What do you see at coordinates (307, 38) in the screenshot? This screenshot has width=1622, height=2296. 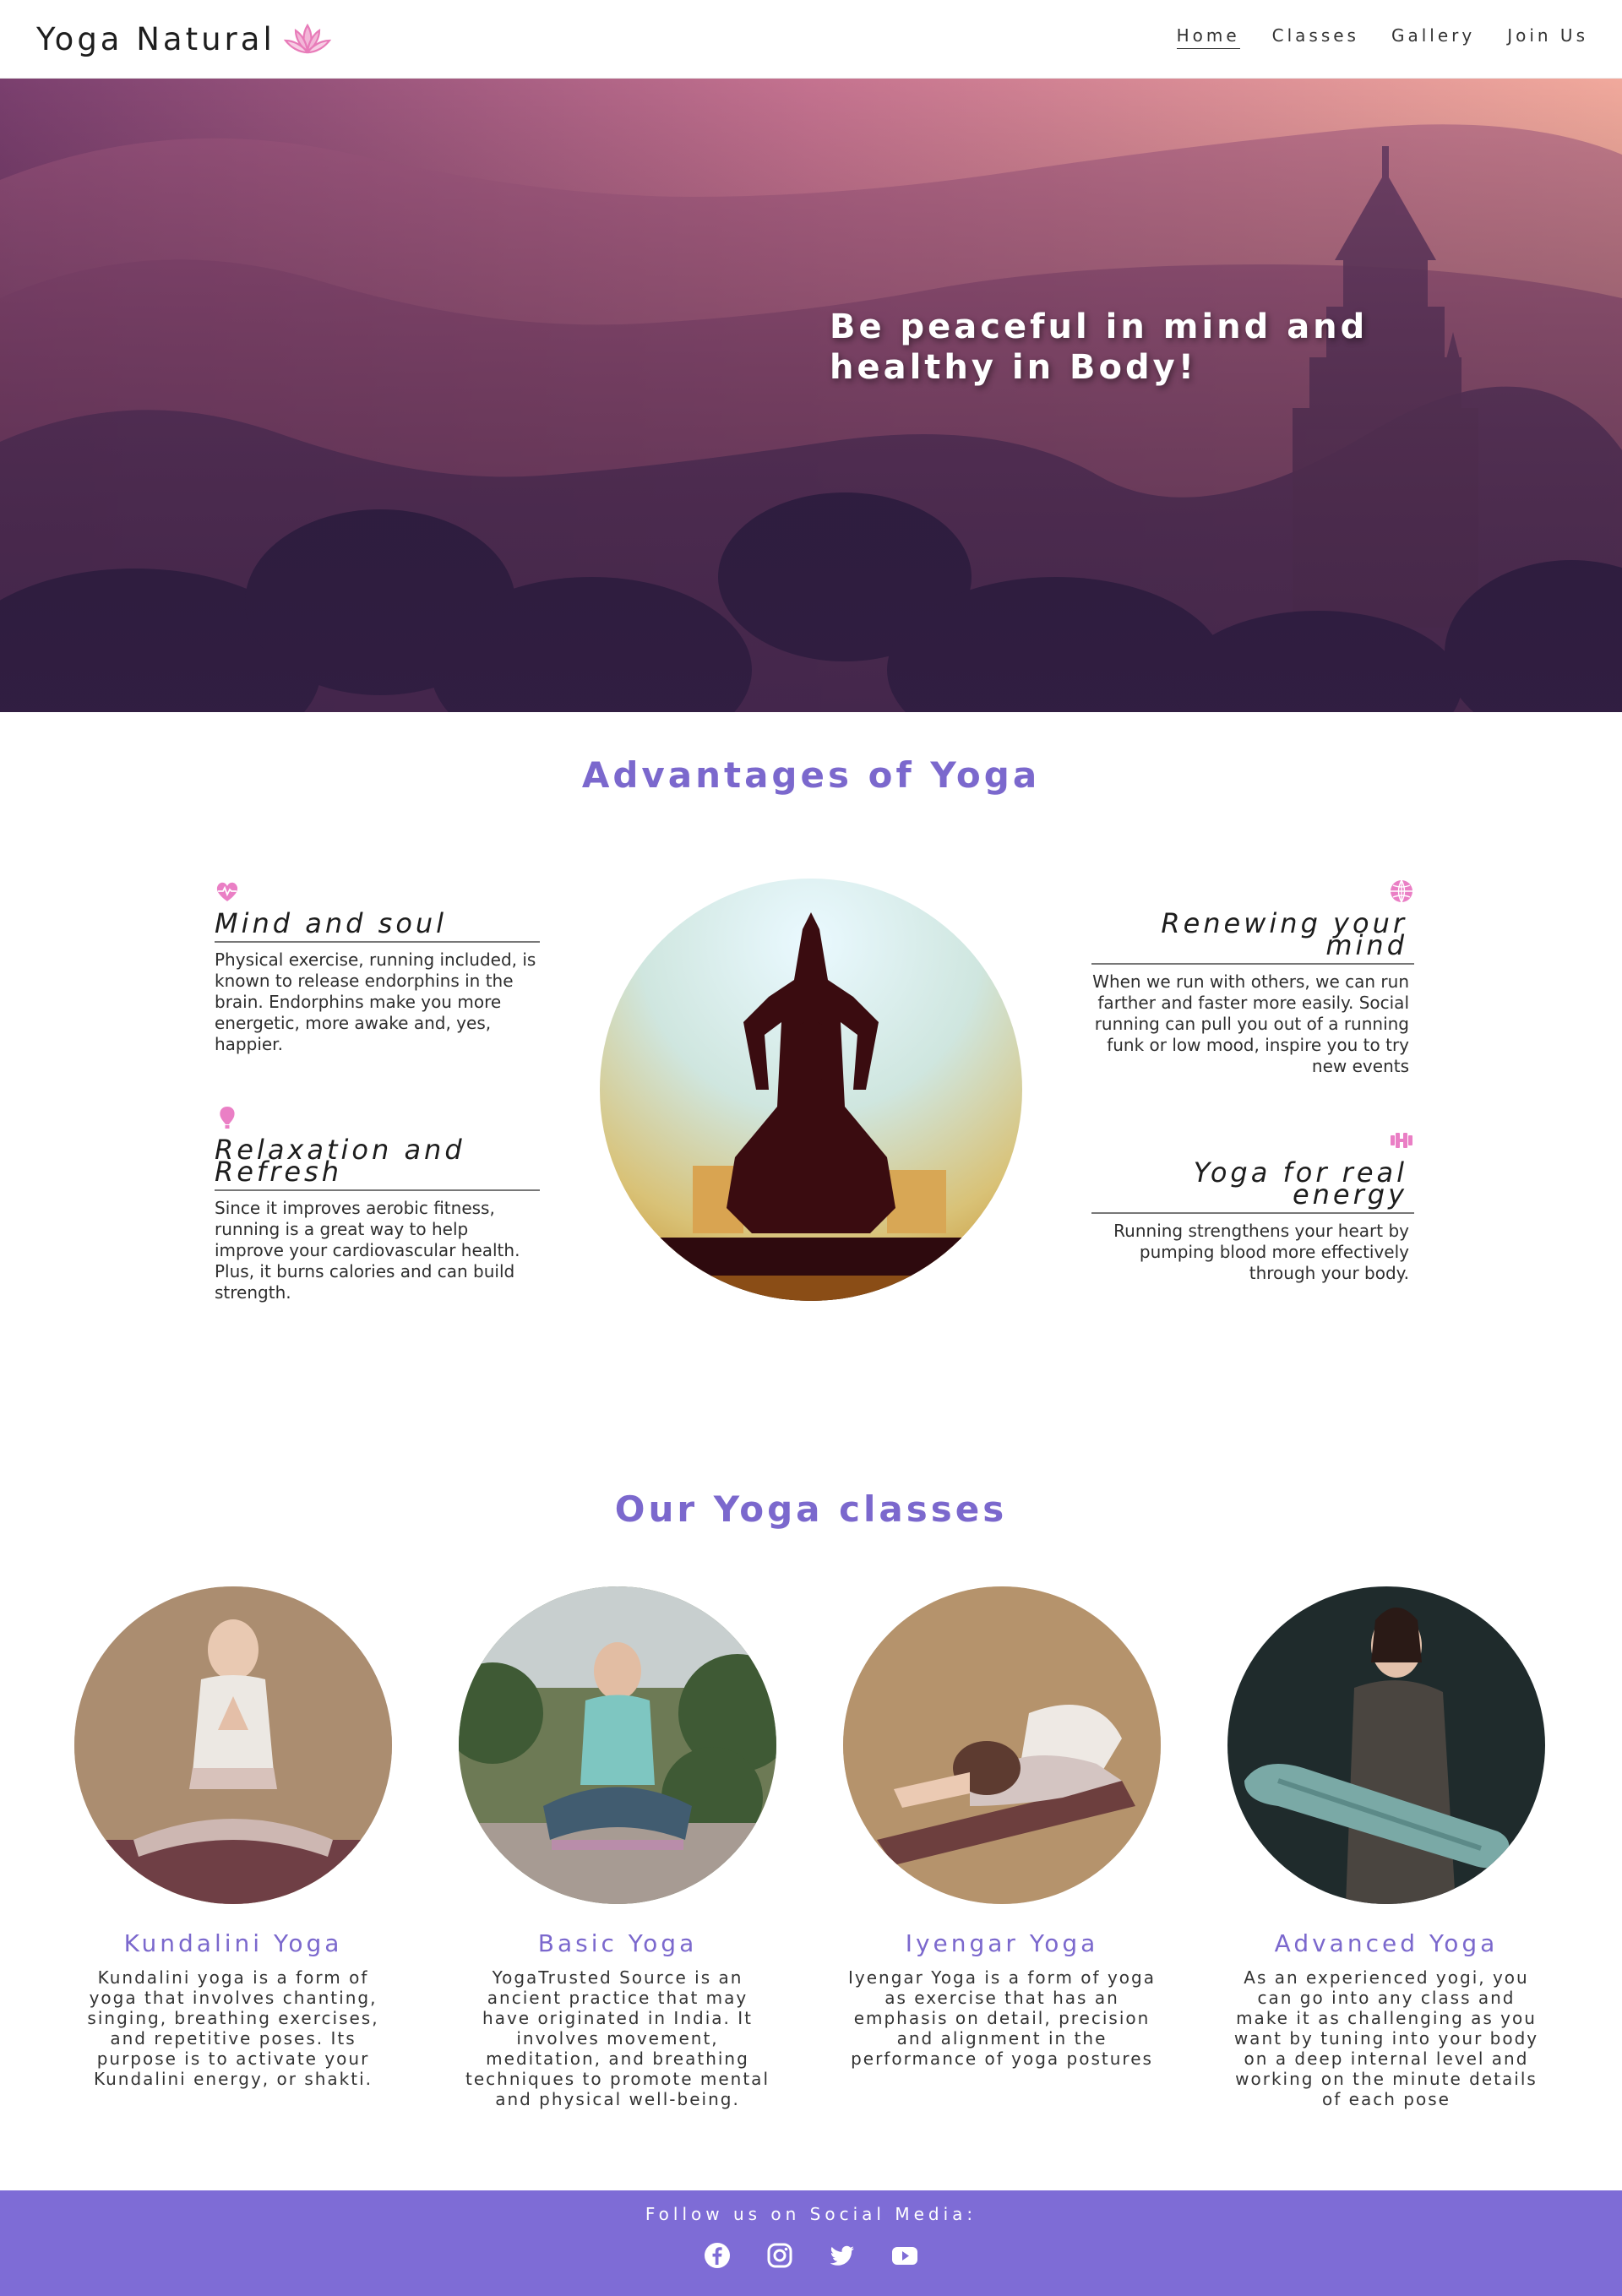 I see `lotus-icon` at bounding box center [307, 38].